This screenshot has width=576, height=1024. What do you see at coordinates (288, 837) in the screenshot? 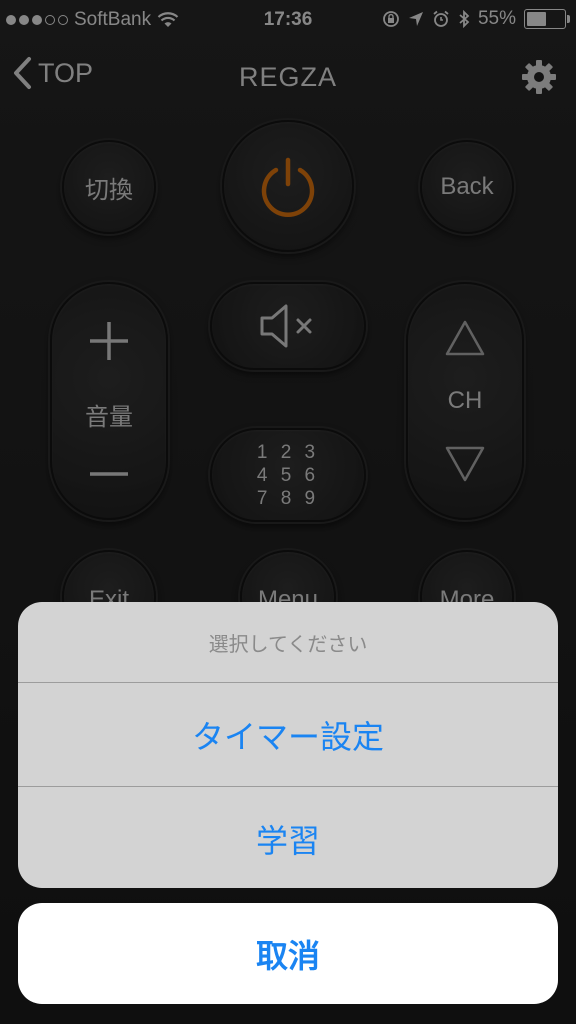
I see `learn-option: 学習` at bounding box center [288, 837].